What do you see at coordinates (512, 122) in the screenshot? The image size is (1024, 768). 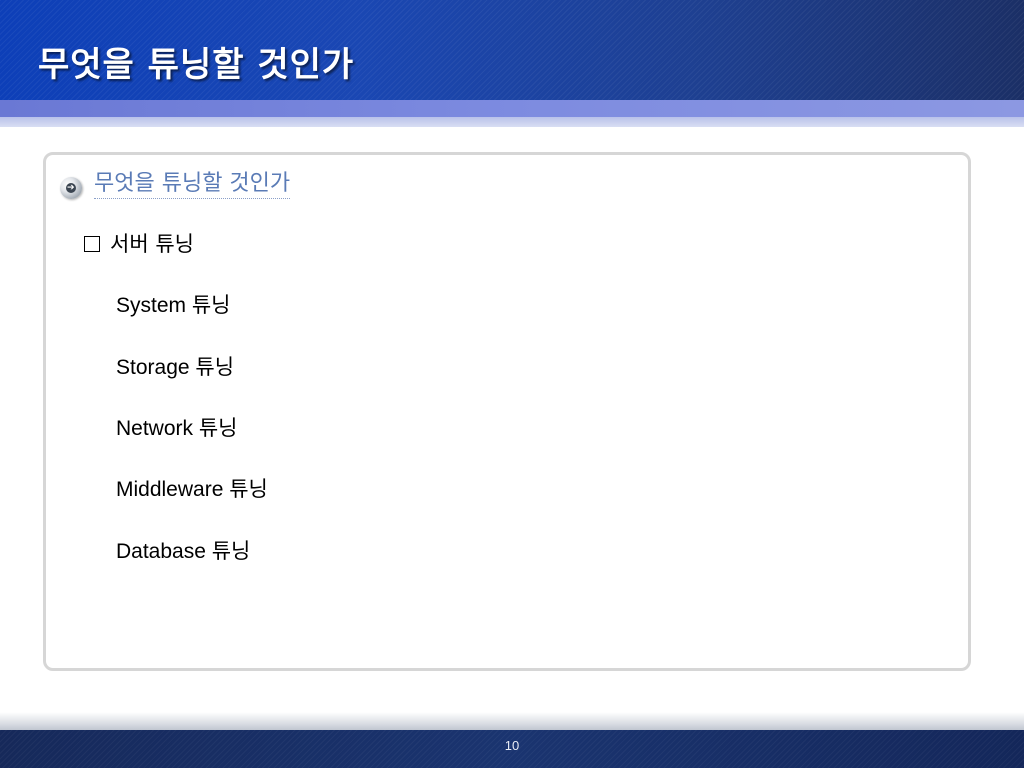 I see `header-stripe-light` at bounding box center [512, 122].